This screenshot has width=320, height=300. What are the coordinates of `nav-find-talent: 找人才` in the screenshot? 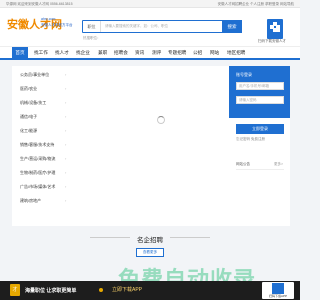 It's located at (62, 53).